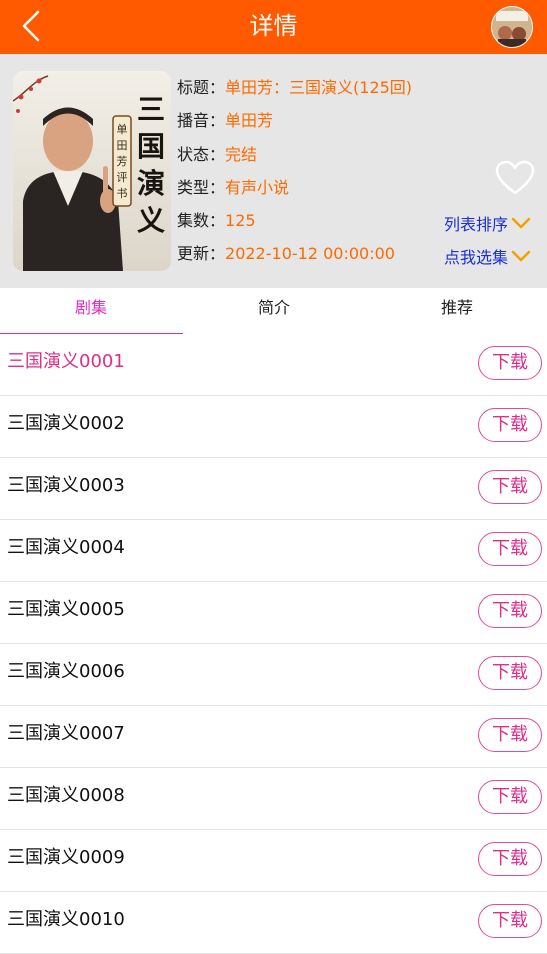 Image resolution: width=547 pixels, height=954 pixels. I want to click on favorite-button, so click(515, 178).